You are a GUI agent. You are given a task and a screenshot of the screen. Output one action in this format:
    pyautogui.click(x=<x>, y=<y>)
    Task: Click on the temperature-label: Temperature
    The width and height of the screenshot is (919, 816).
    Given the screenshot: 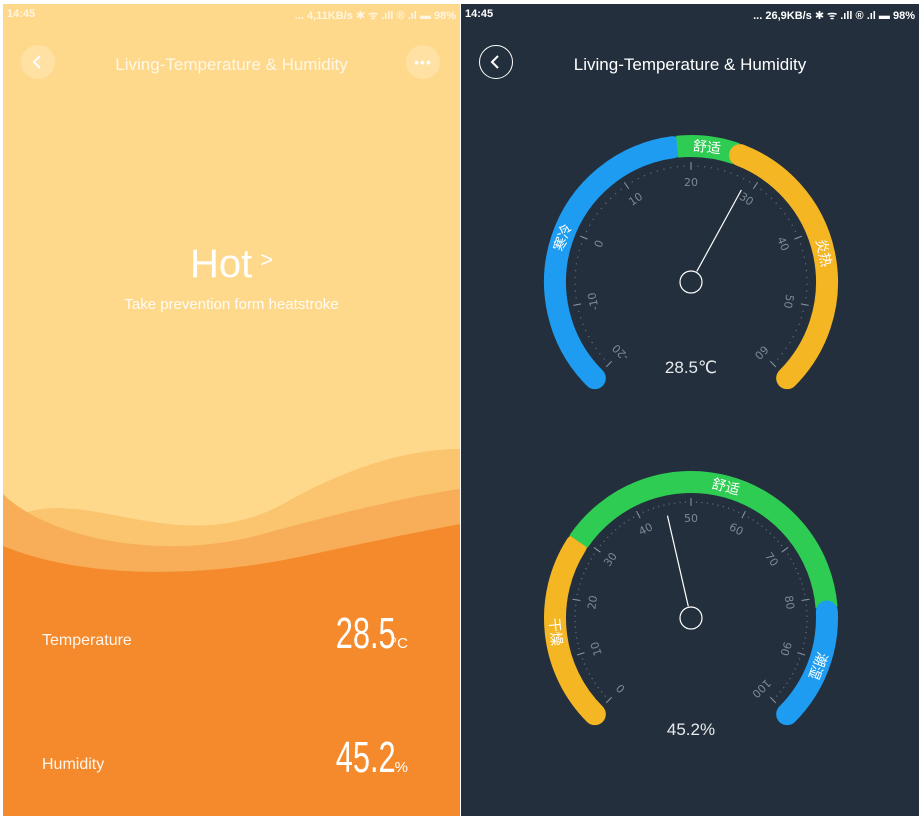 What is the action you would take?
    pyautogui.click(x=87, y=640)
    